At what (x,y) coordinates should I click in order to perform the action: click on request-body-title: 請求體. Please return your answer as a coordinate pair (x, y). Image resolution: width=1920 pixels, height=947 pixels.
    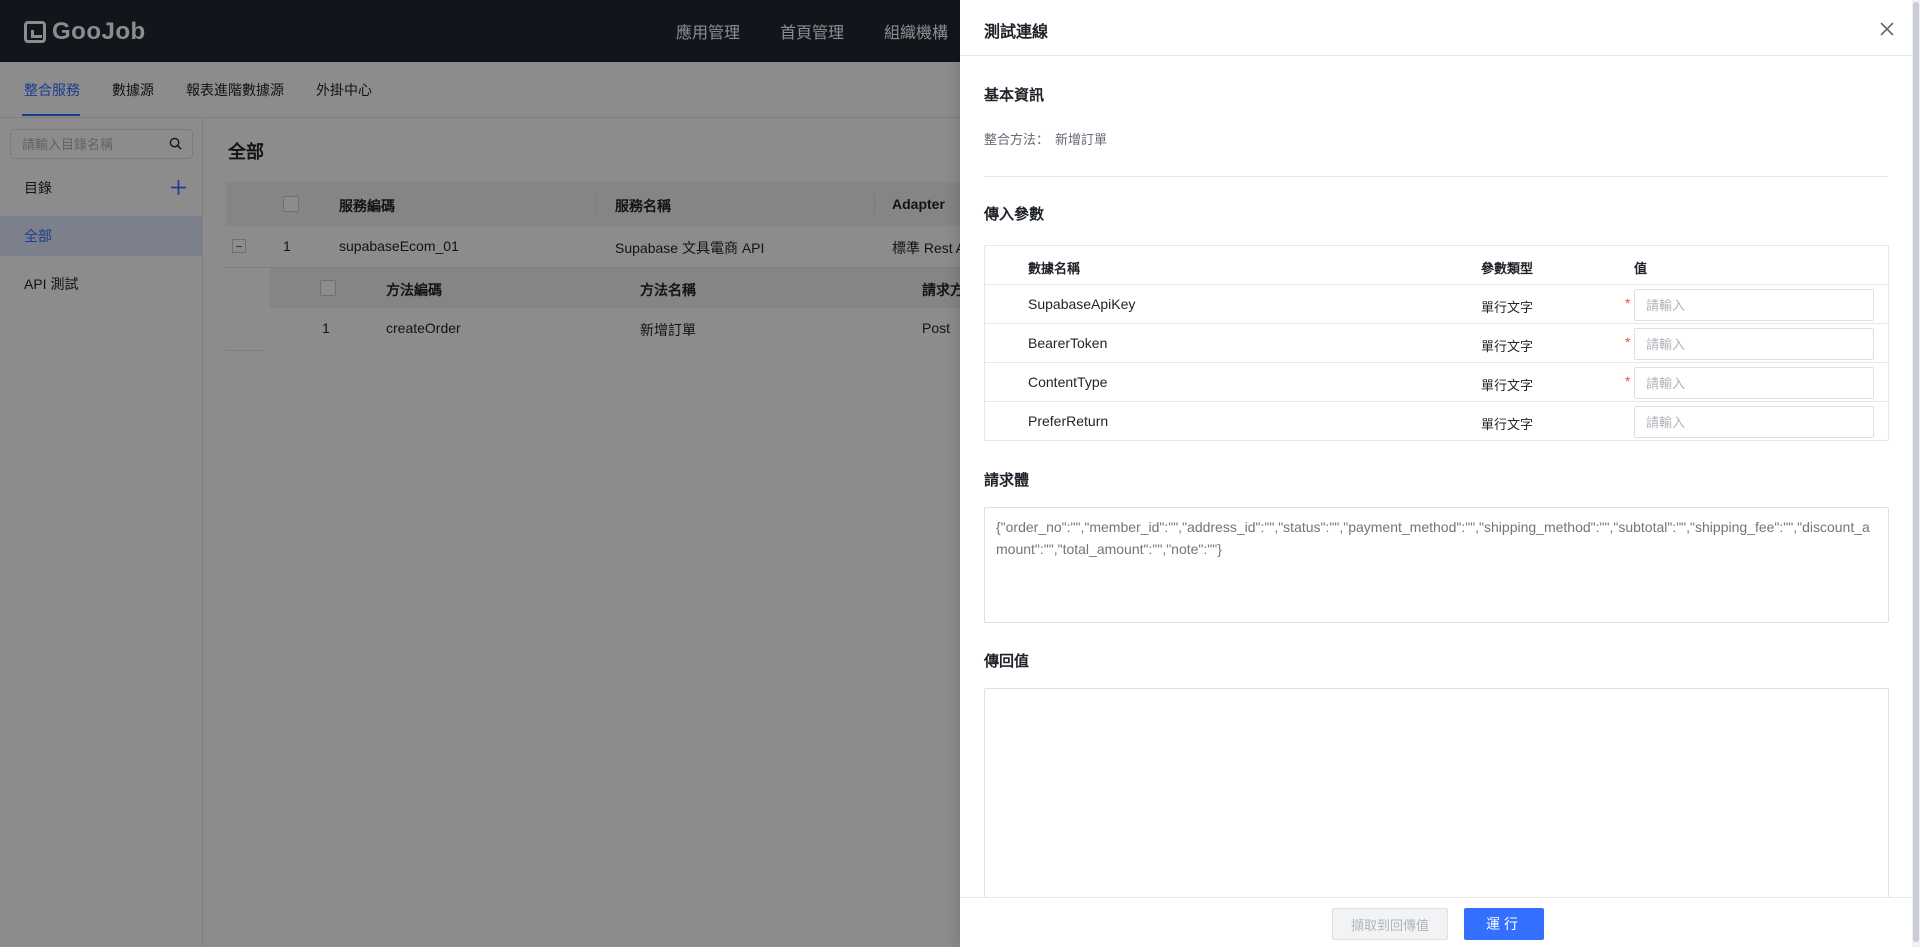
    Looking at the image, I should click on (1007, 480).